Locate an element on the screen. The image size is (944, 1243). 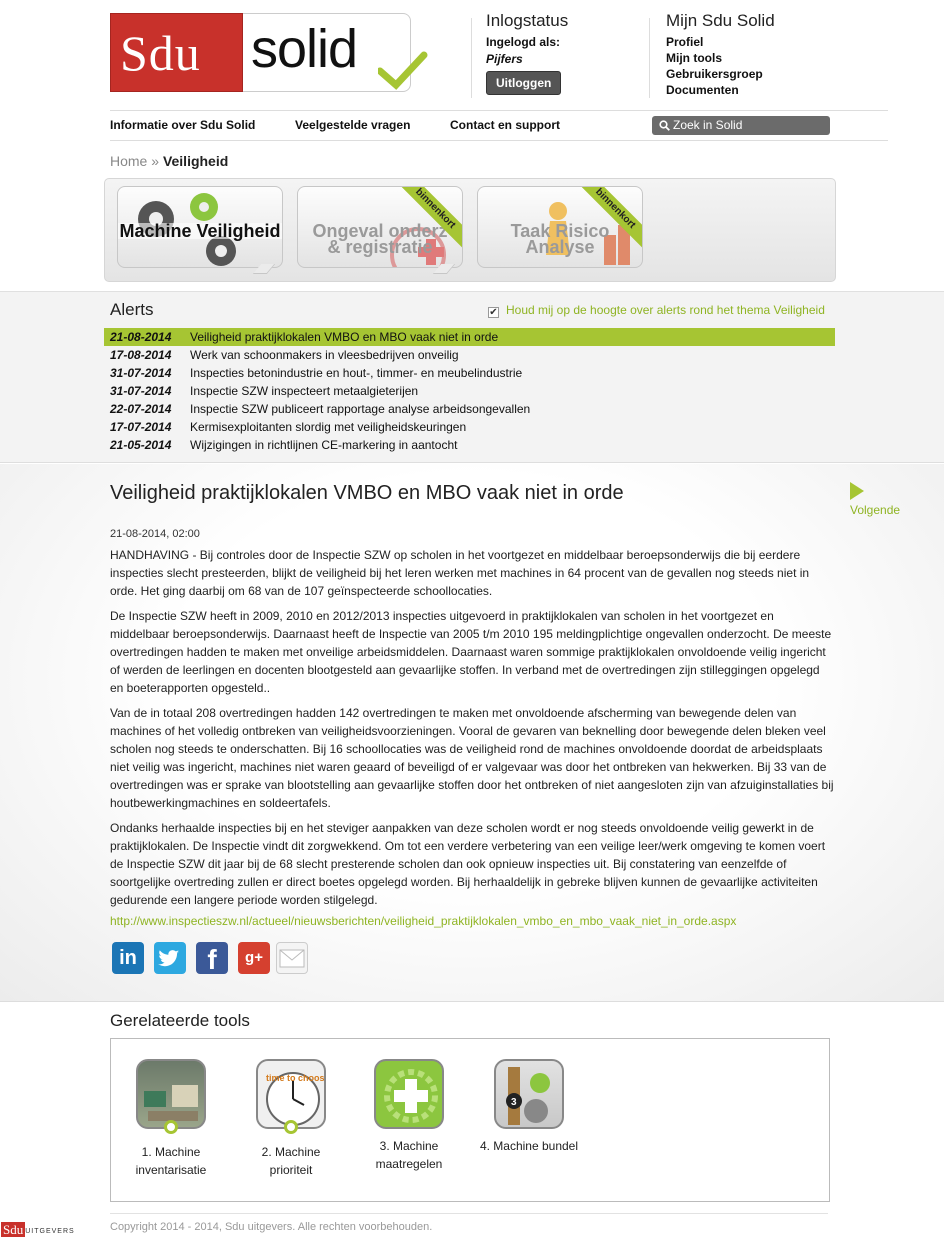
checkmark-icon is located at coordinates (403, 70).